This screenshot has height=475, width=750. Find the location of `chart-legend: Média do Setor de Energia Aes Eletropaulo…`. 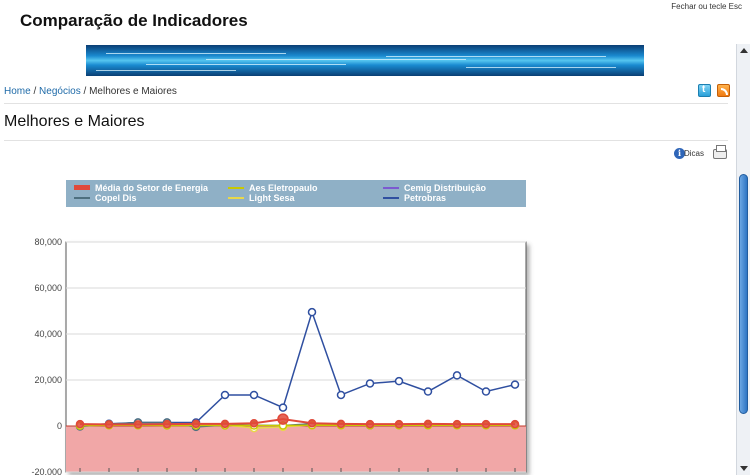

chart-legend: Média do Setor de Energia Aes Eletropaulo… is located at coordinates (296, 193).